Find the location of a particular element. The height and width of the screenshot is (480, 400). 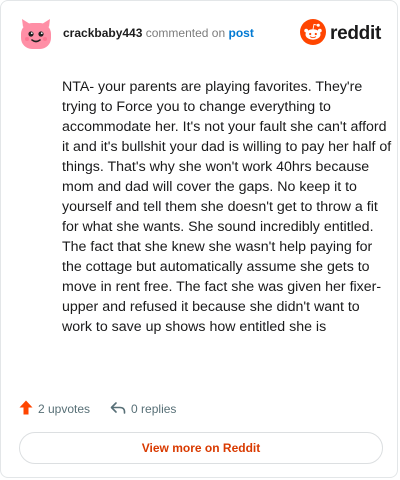

reply-count: 0 replies is located at coordinates (154, 409).